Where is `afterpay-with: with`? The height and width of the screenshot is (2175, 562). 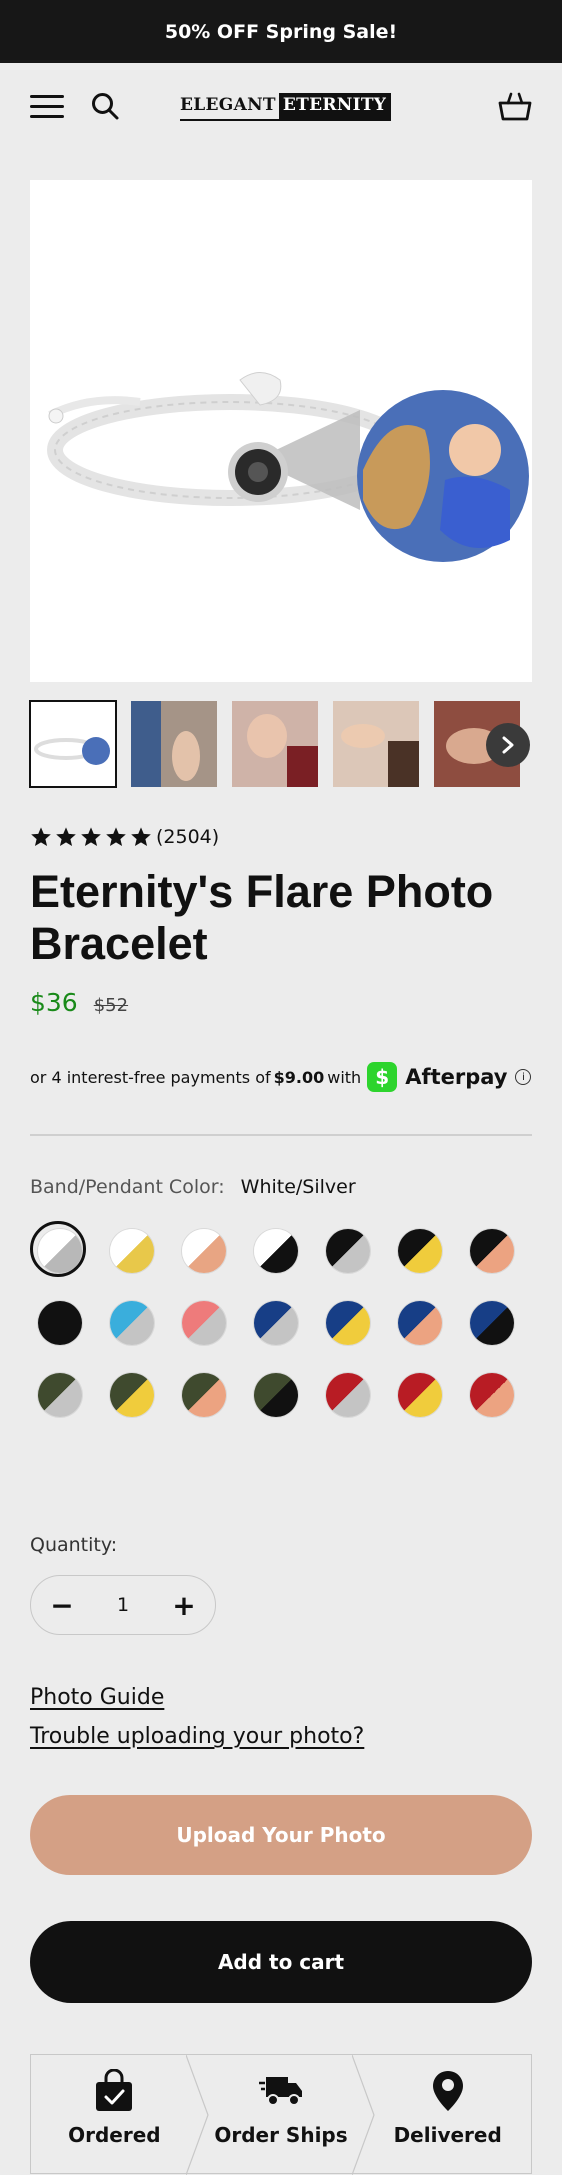
afterpay-with: with is located at coordinates (344, 1077).